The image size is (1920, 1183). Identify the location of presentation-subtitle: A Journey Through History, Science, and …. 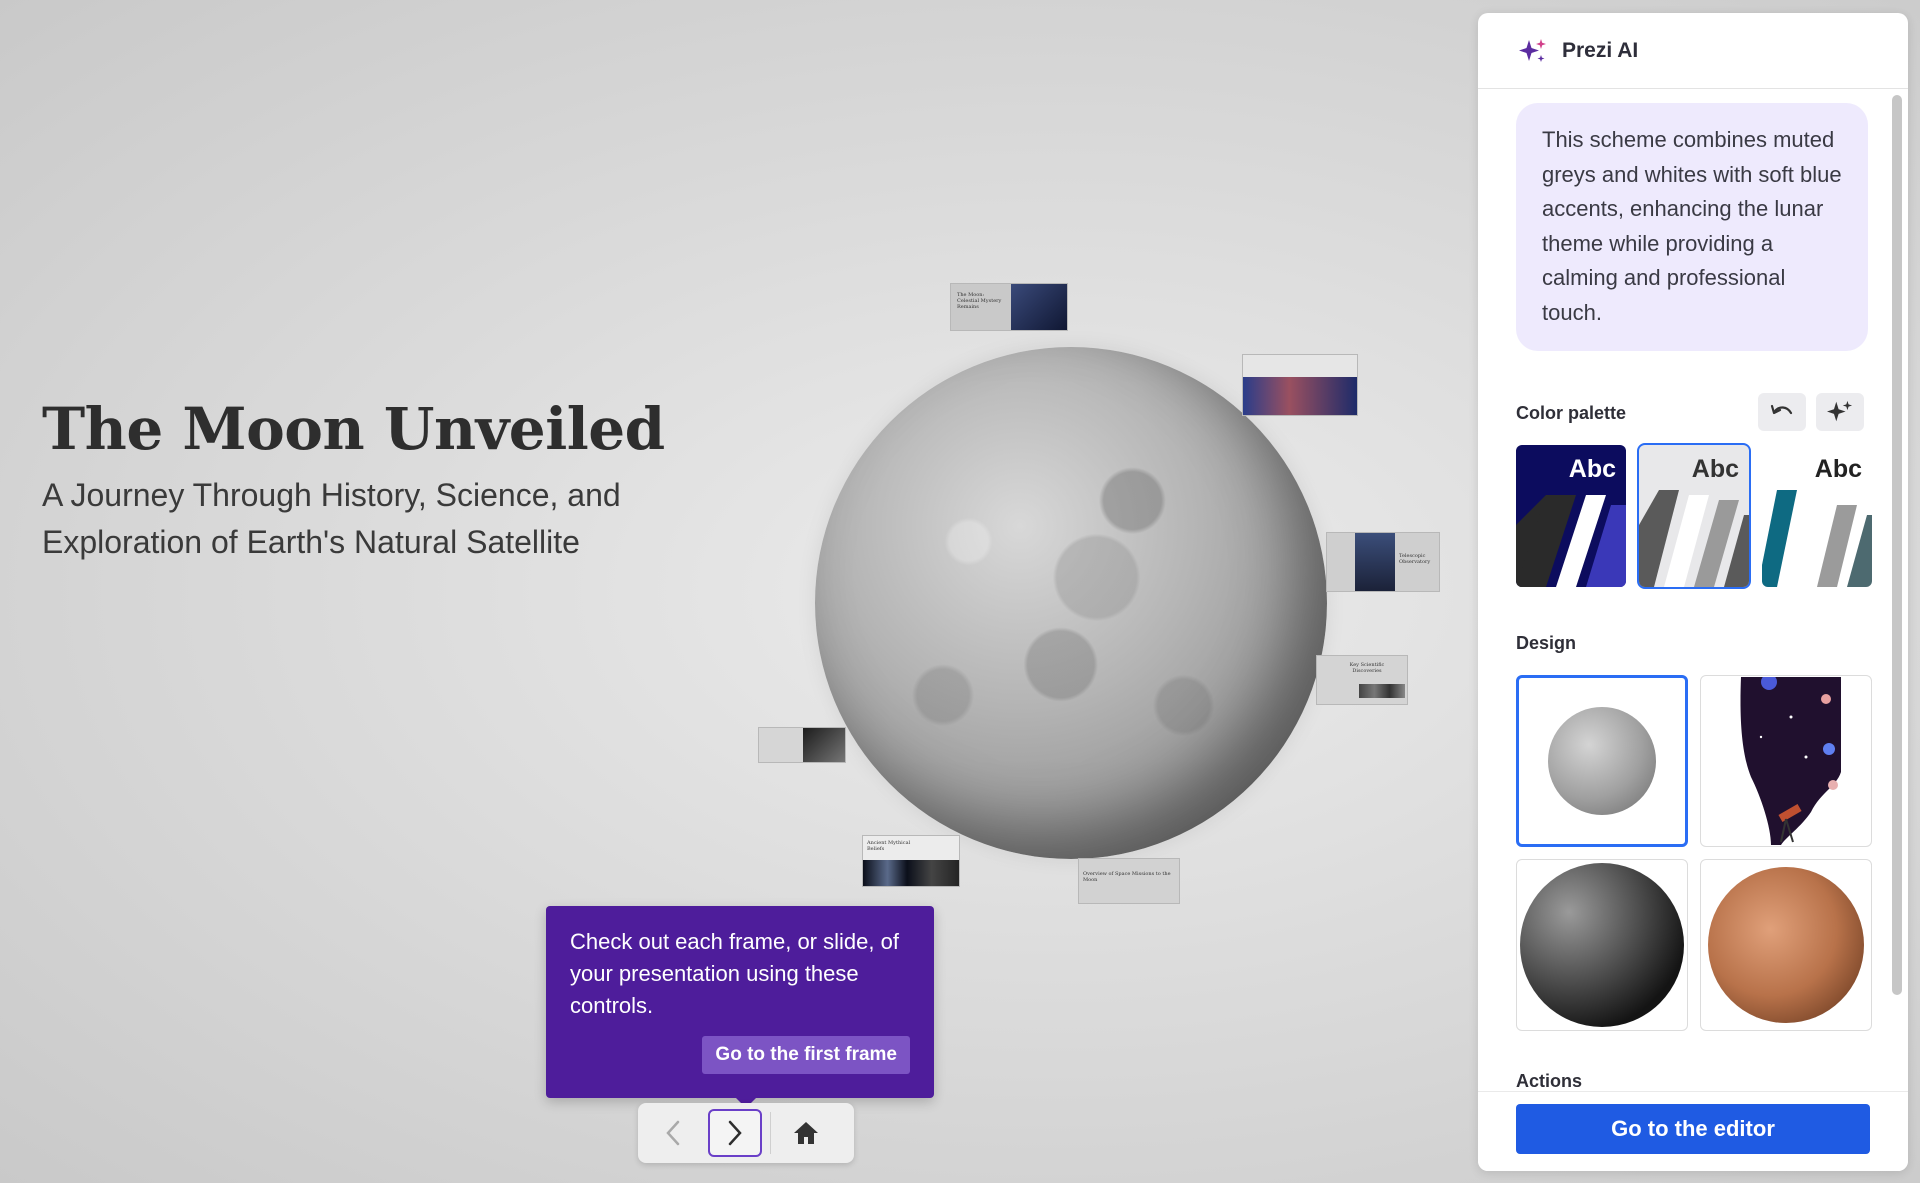
(331, 518).